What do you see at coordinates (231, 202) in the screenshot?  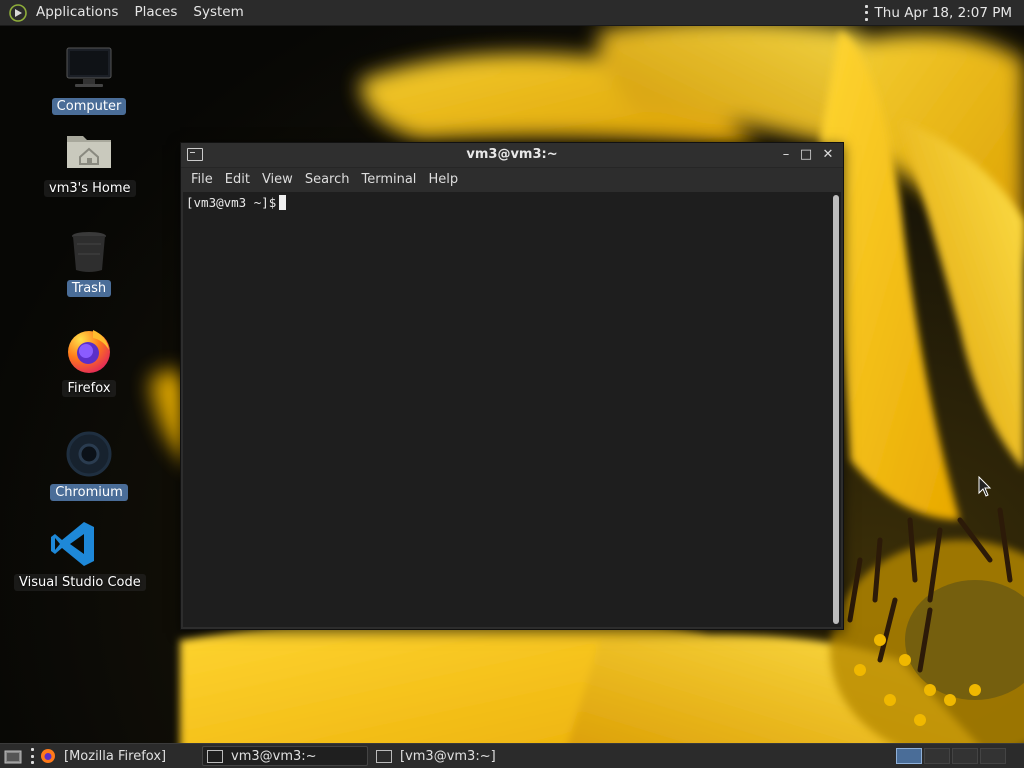 I see `shell-prompt: [vm3@vm3 ~]$` at bounding box center [231, 202].